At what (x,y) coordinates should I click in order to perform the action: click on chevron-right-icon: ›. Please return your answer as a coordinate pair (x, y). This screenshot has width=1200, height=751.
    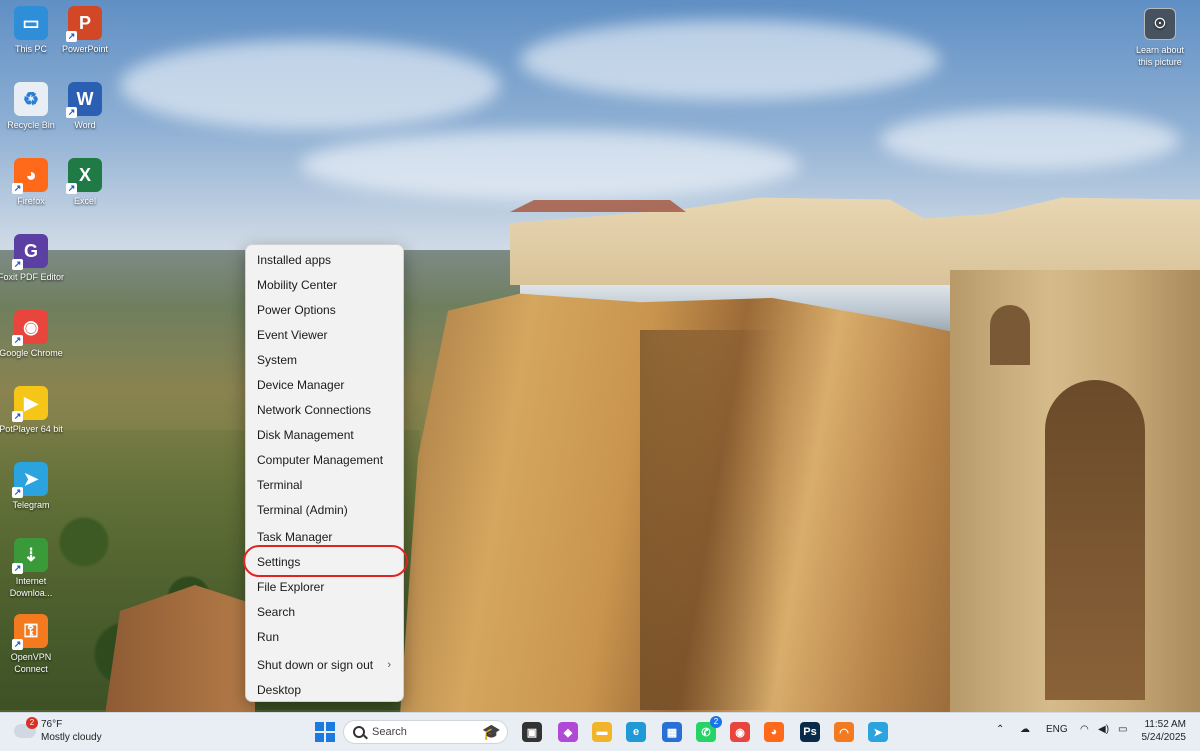
    Looking at the image, I should click on (389, 665).